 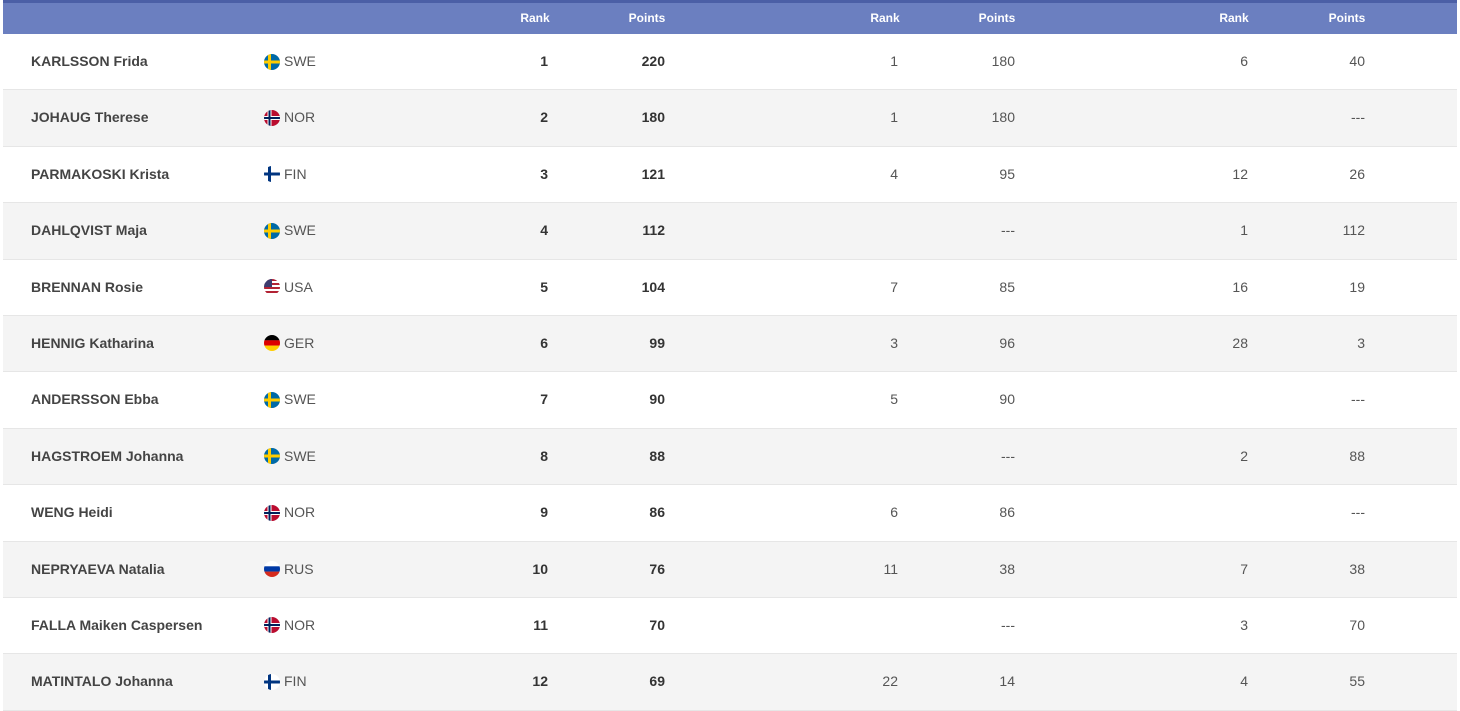 What do you see at coordinates (1007, 173) in the screenshot?
I see `event1-points: 95` at bounding box center [1007, 173].